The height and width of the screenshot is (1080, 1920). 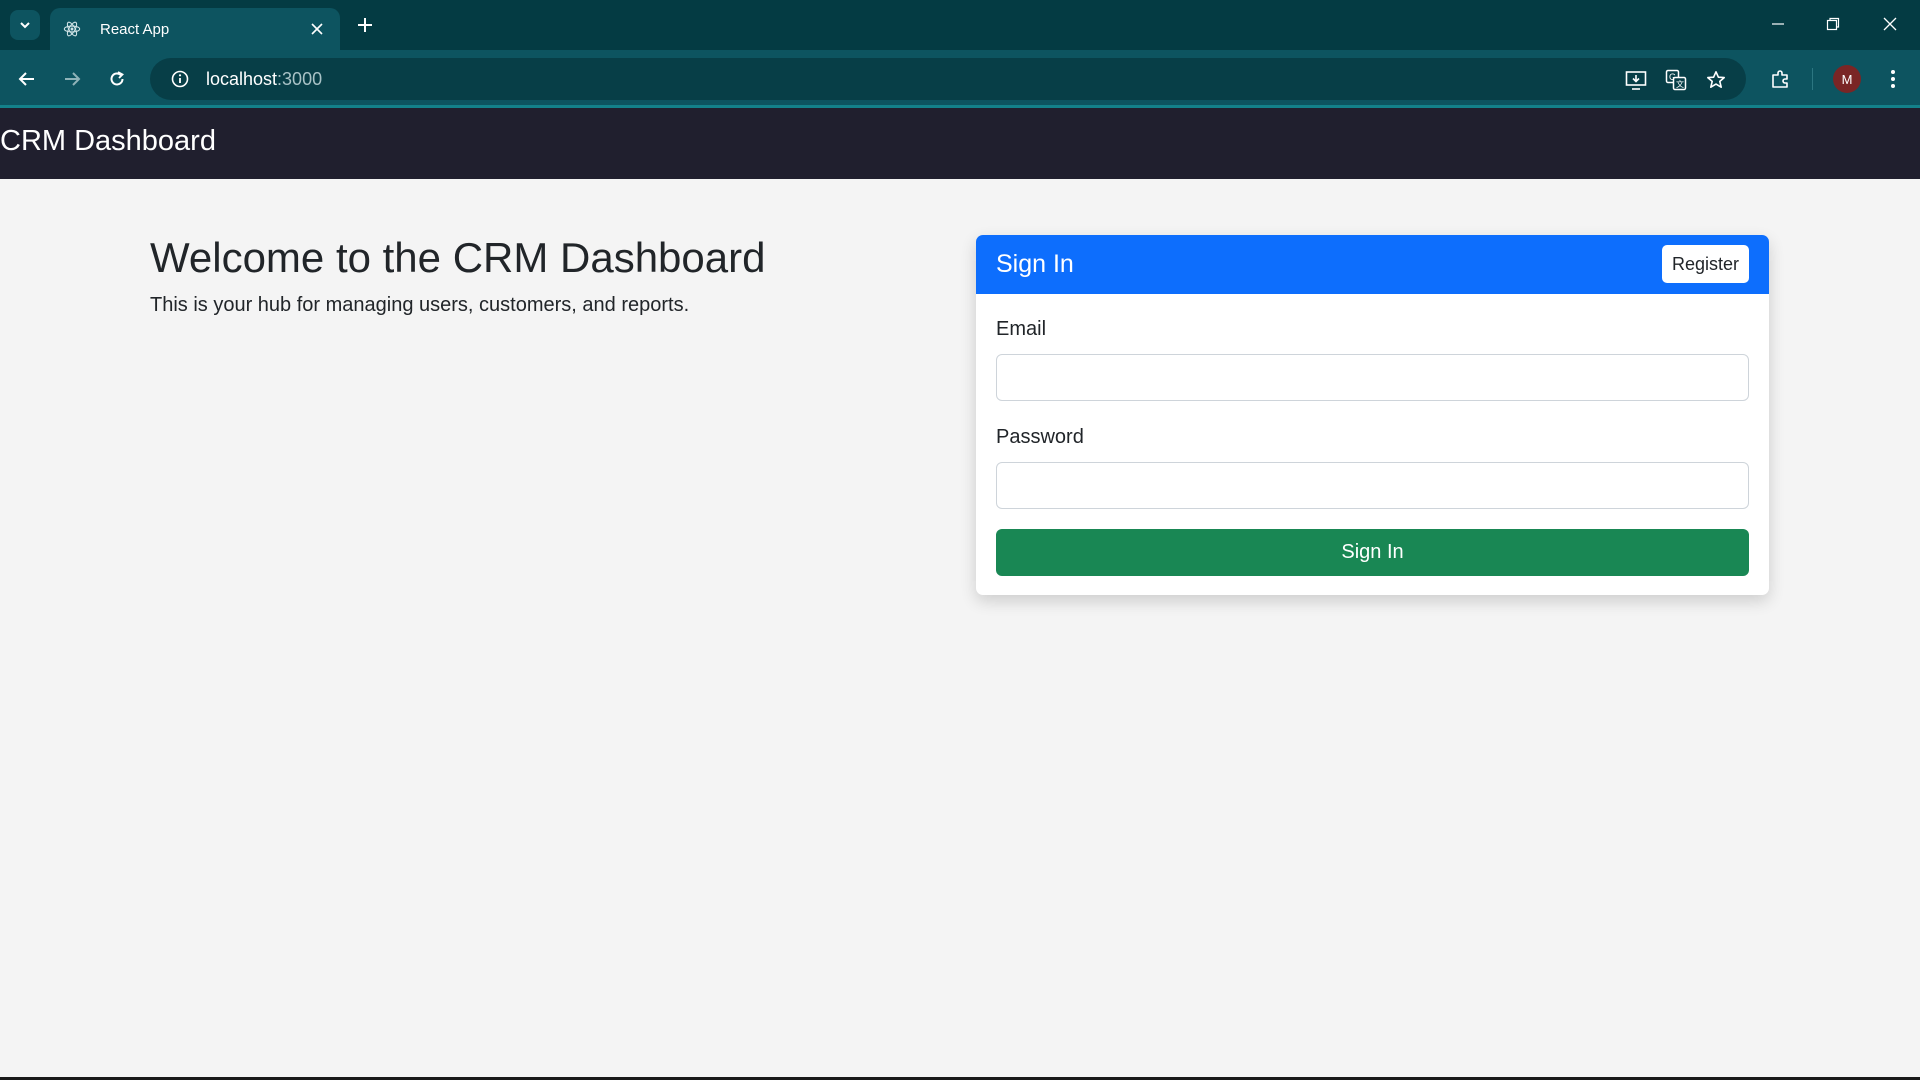 I want to click on close-icon, so click(x=317, y=29).